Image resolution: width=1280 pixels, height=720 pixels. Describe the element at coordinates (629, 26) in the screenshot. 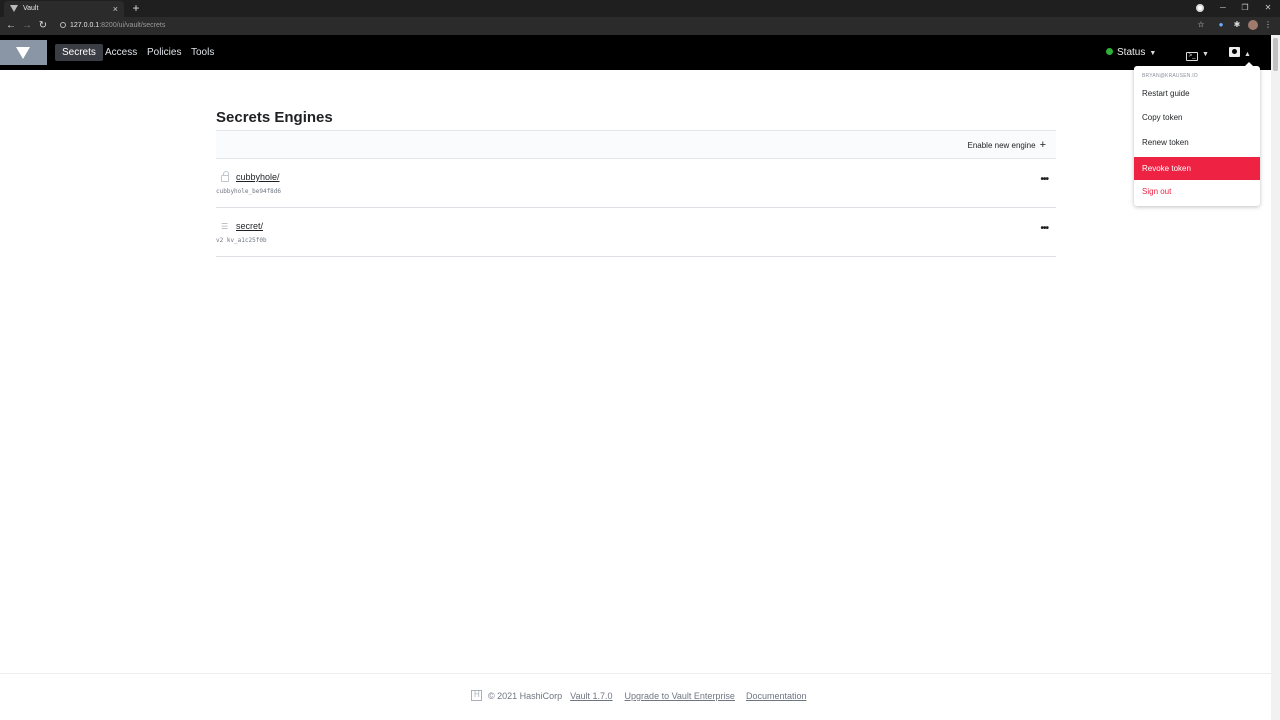

I see `address-bar: 127.0.0.1:8200/ui/vault/secrets` at that location.